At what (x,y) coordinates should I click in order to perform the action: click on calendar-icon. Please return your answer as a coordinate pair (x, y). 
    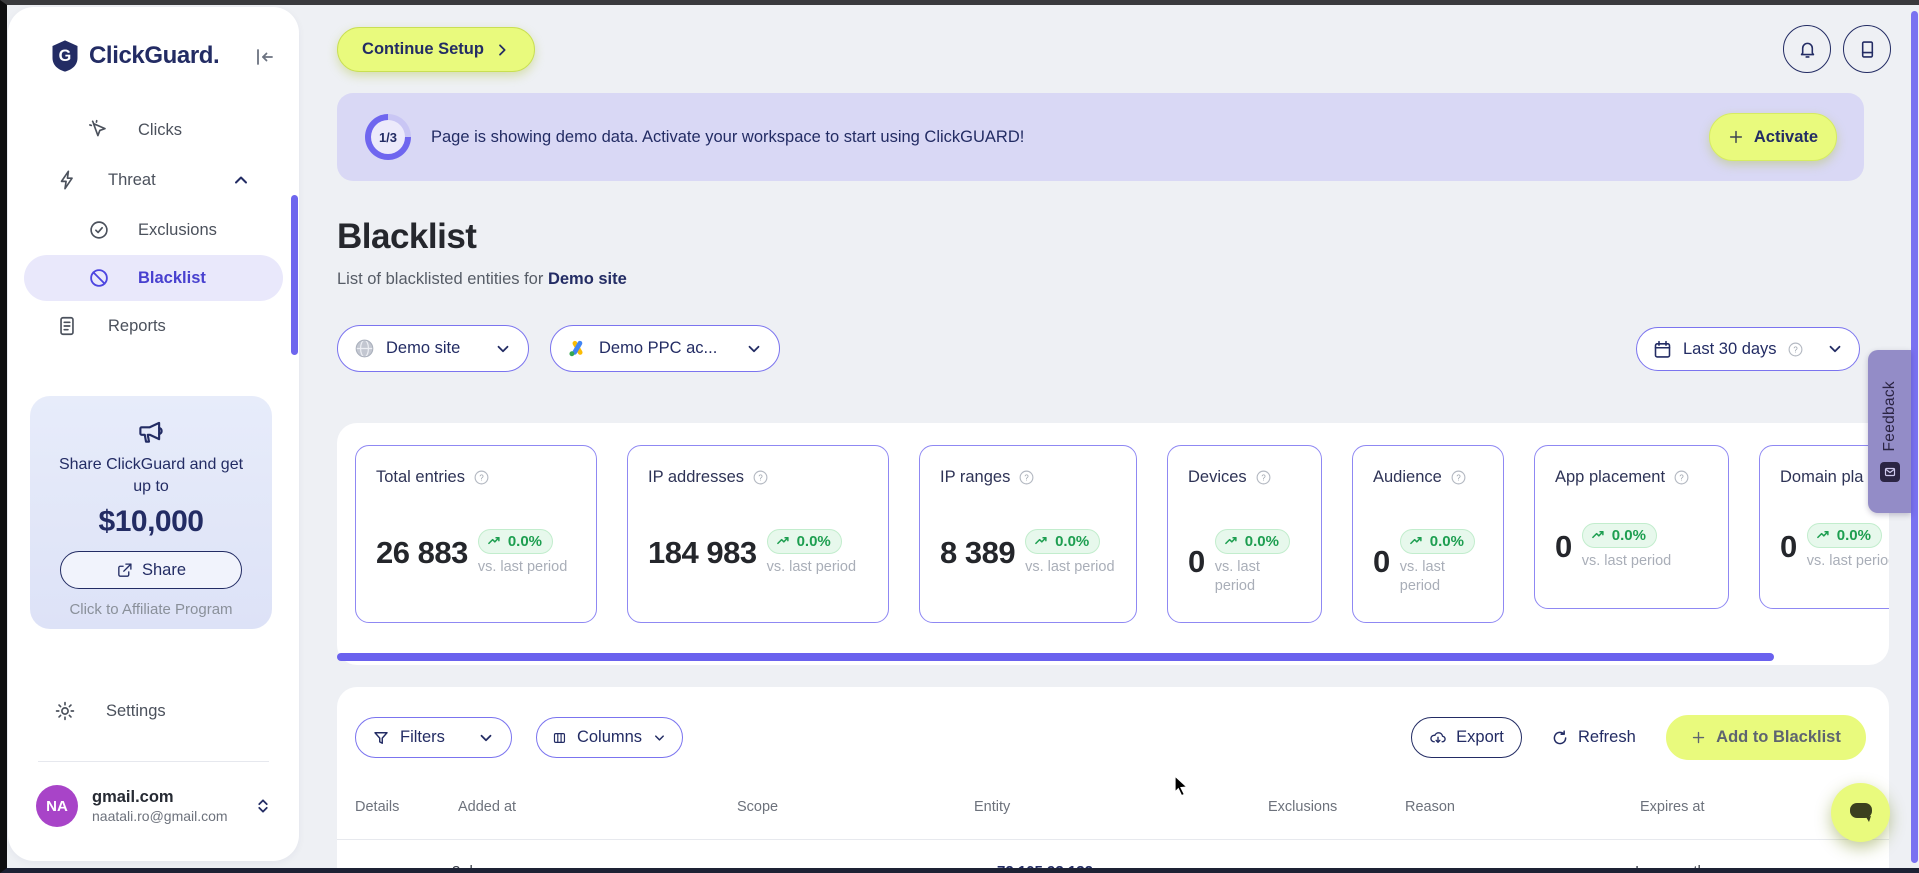
    Looking at the image, I should click on (1662, 349).